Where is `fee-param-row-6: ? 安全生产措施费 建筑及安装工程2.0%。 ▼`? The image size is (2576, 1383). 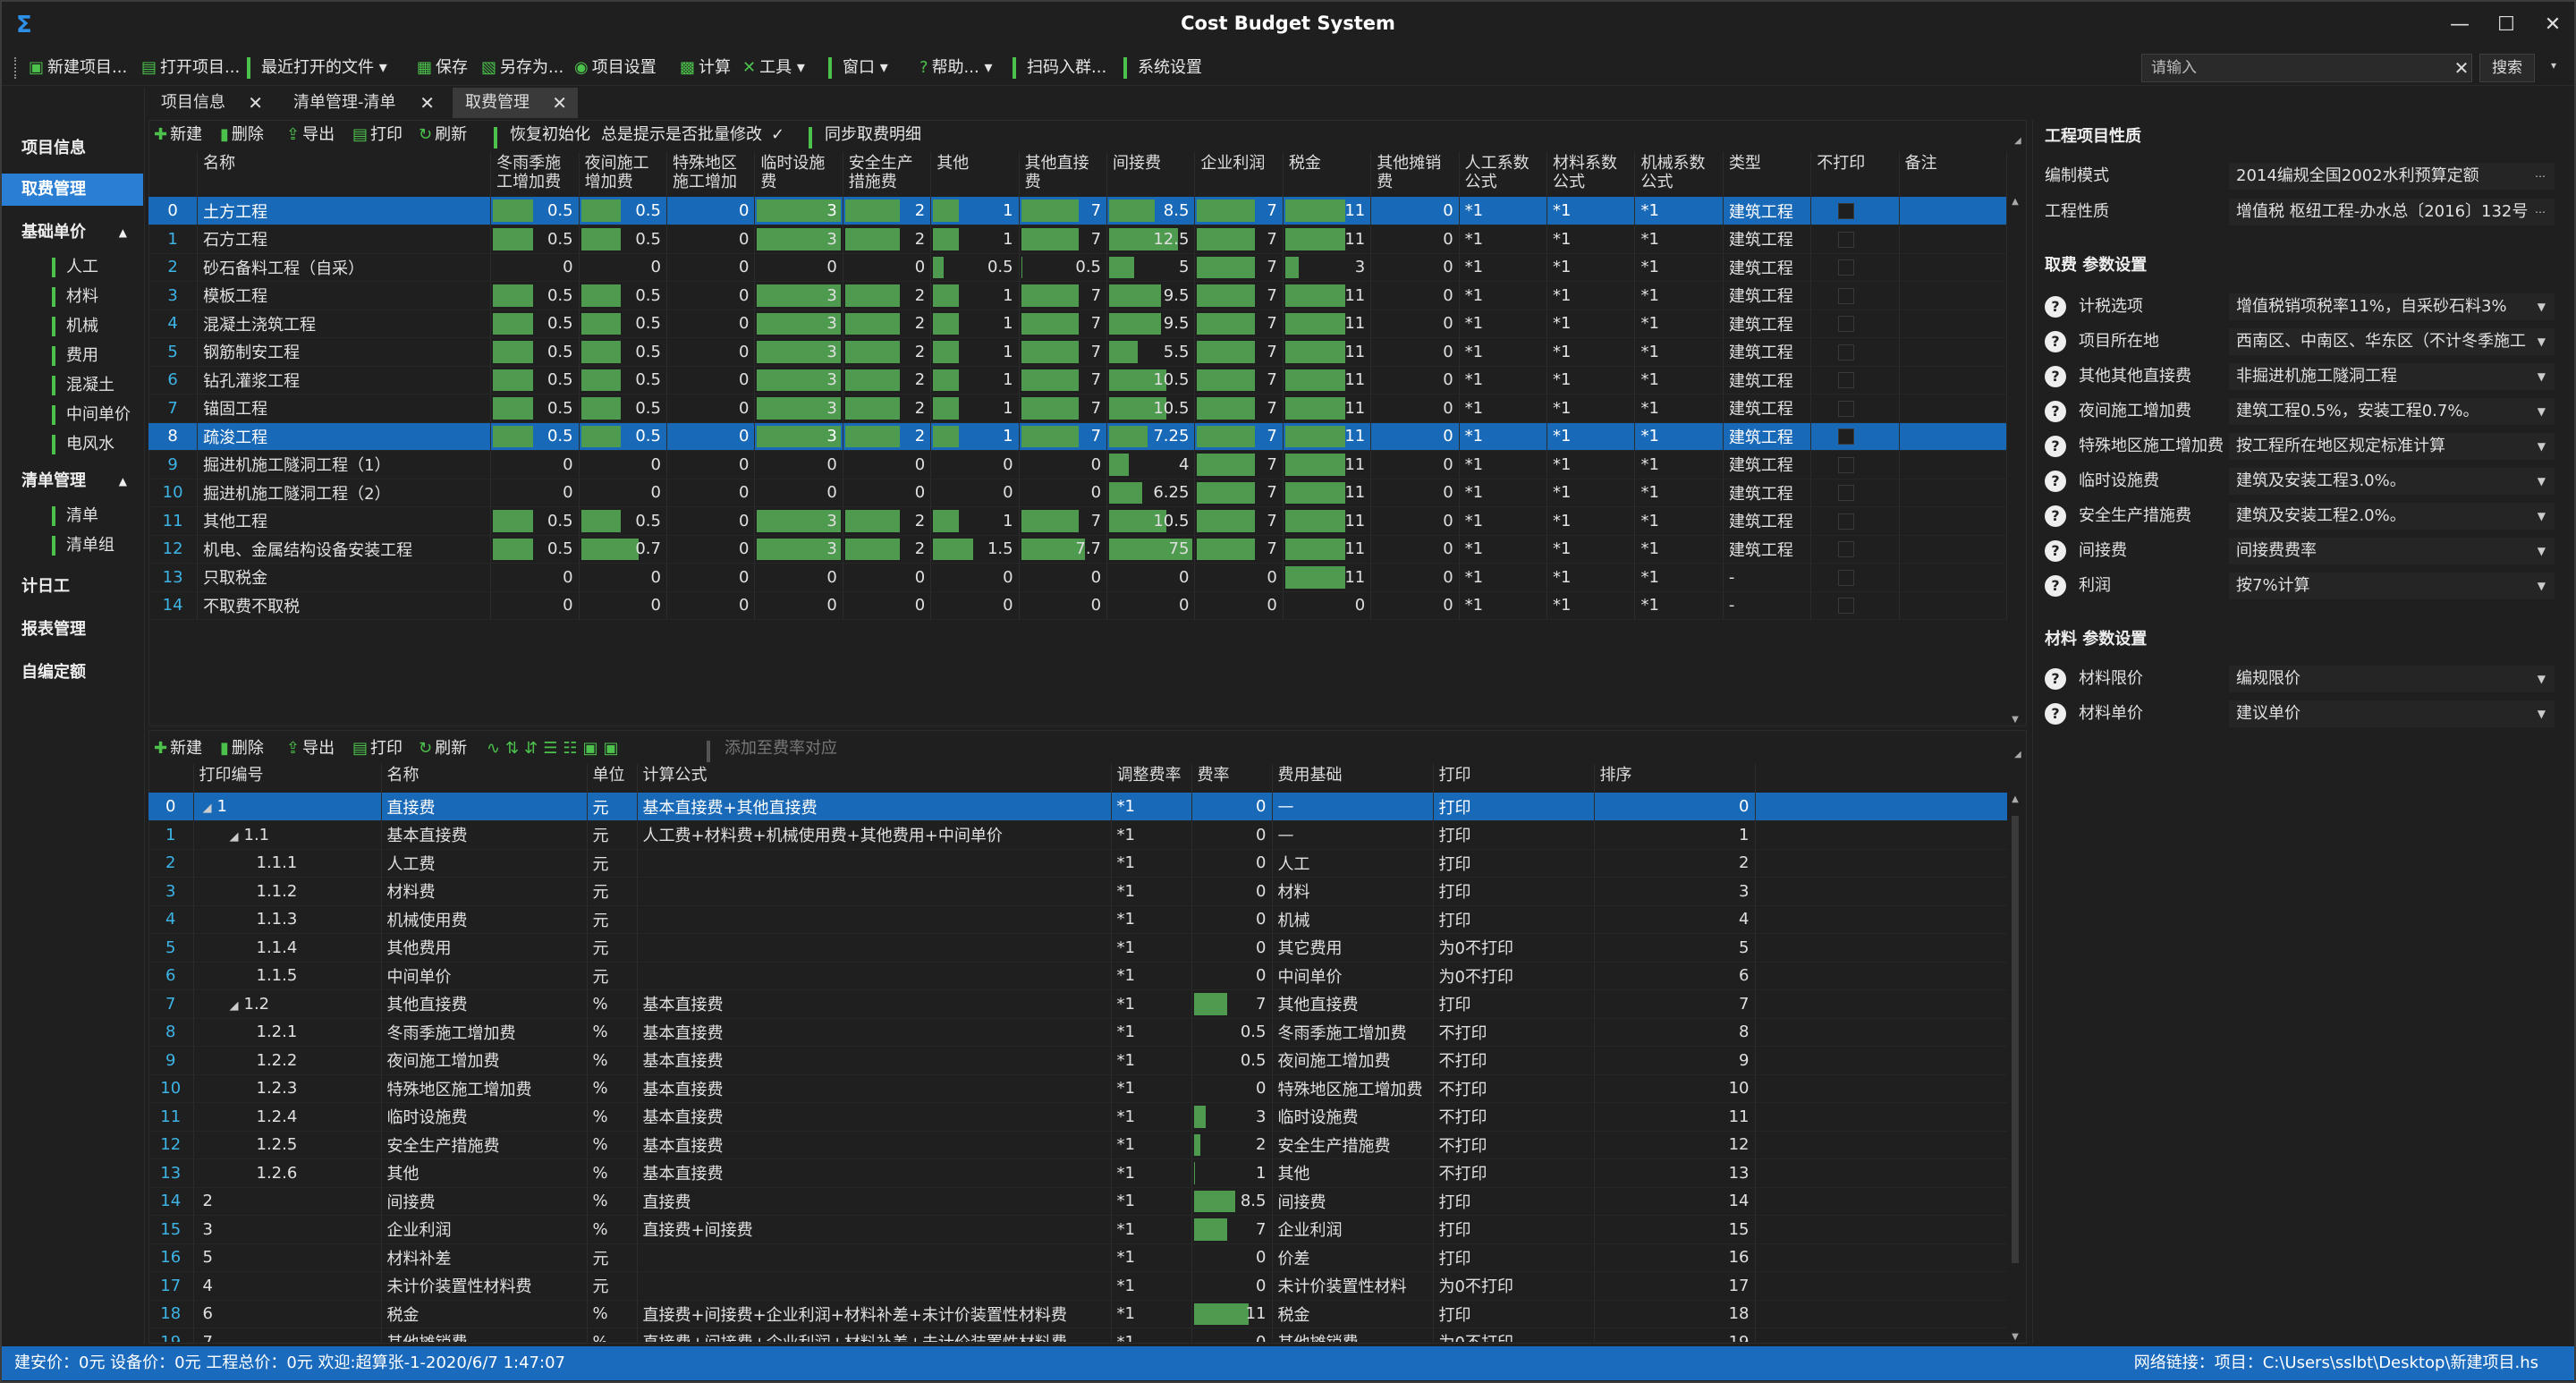 fee-param-row-6: ? 安全生产措施费 建筑及安装工程2.0%。 ▼ is located at coordinates (2300, 516).